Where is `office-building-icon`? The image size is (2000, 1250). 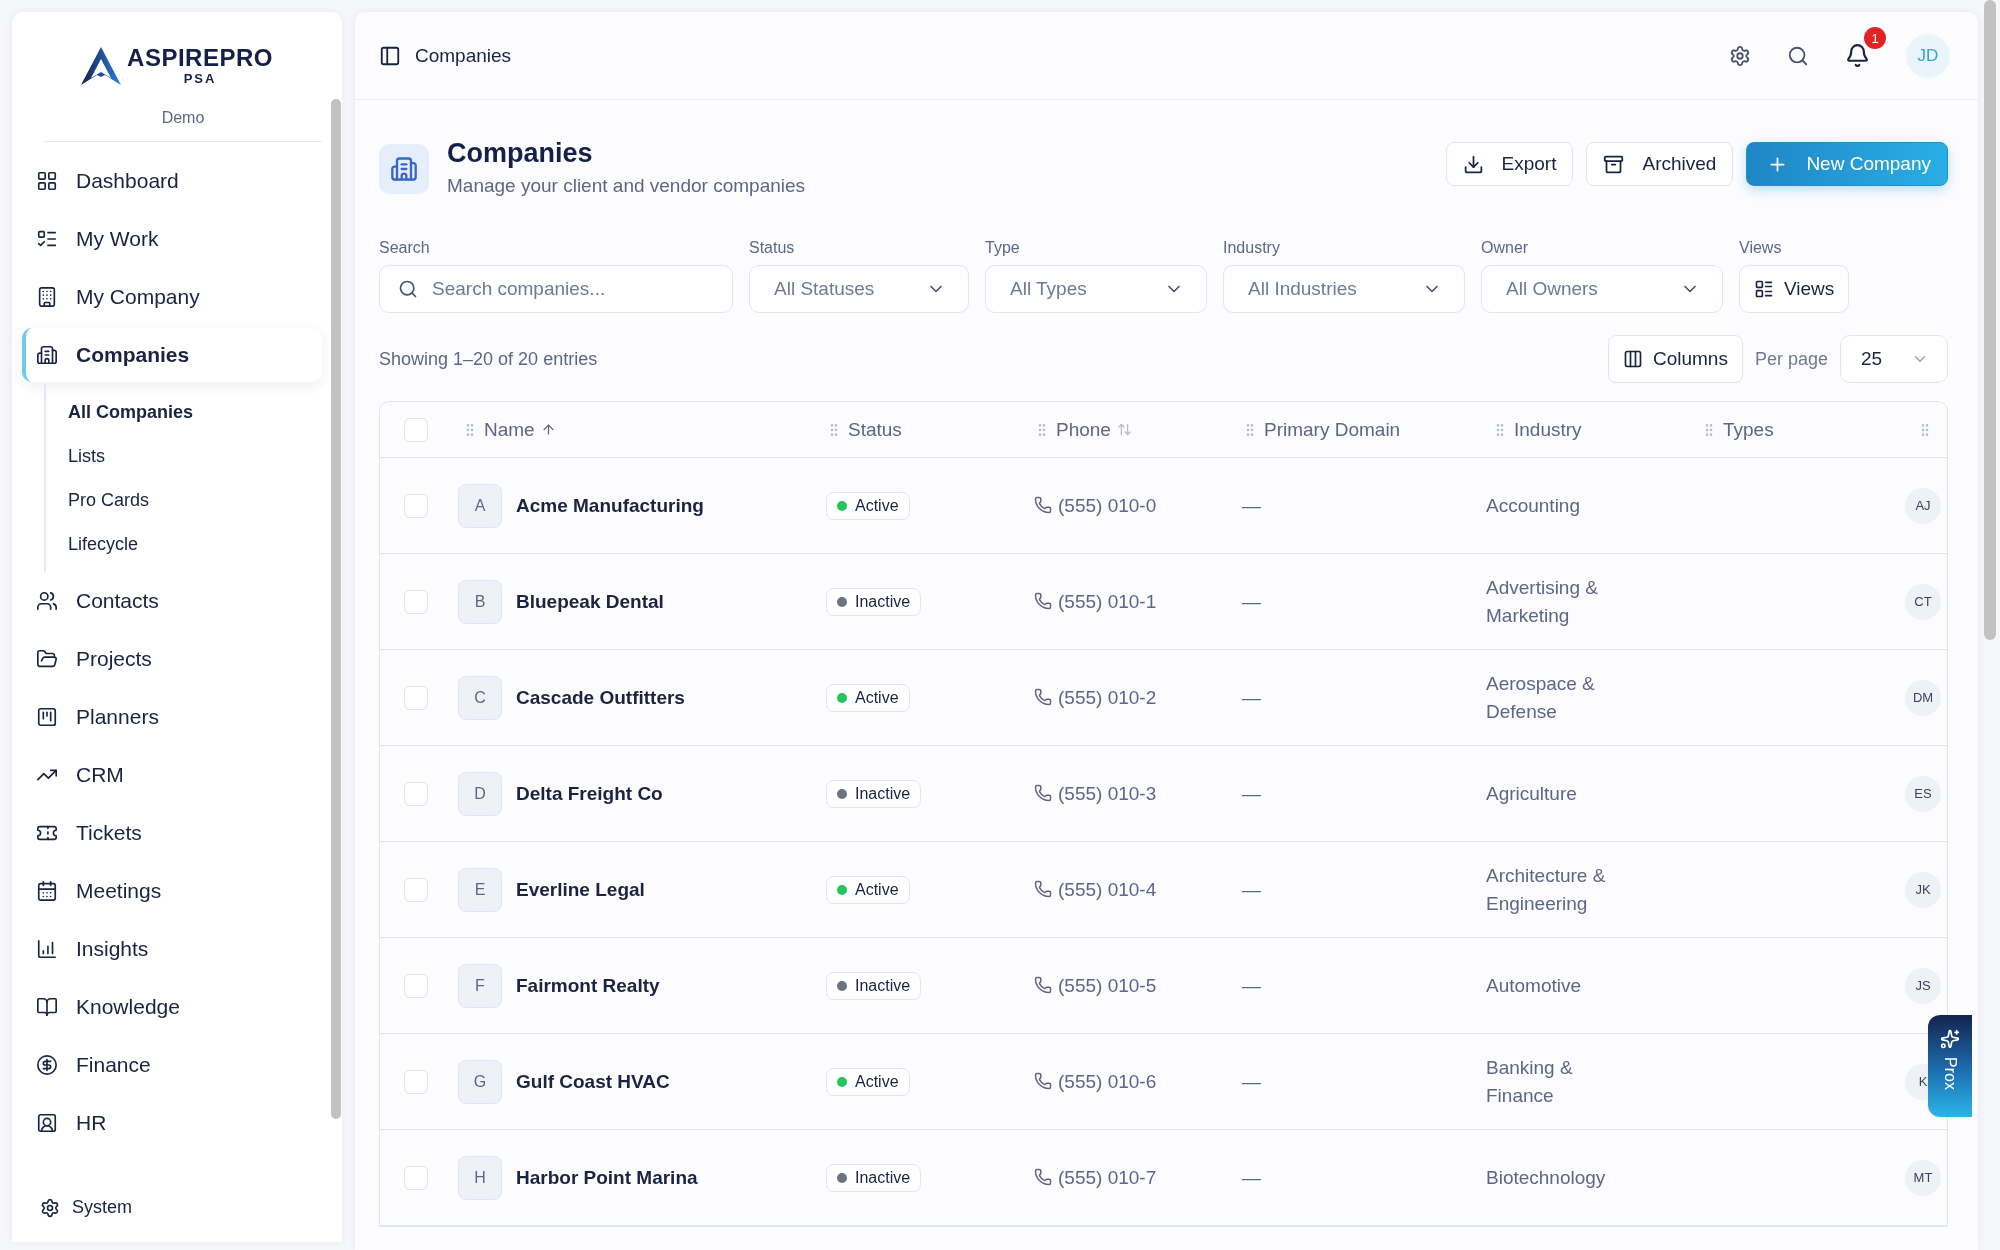 office-building-icon is located at coordinates (404, 169).